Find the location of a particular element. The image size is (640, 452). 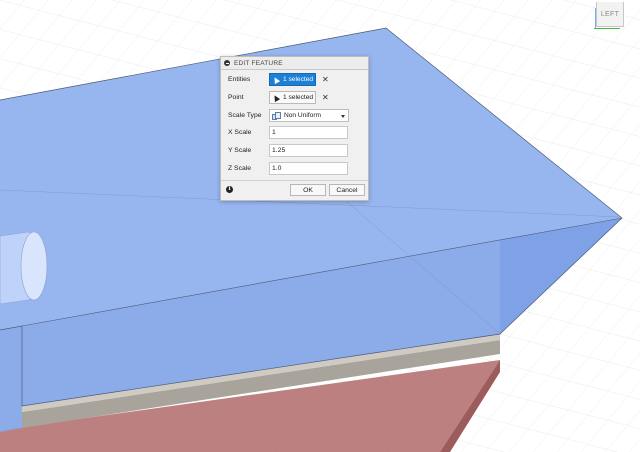

scale-type-row: Scale Type Non Uniform is located at coordinates (294, 116).